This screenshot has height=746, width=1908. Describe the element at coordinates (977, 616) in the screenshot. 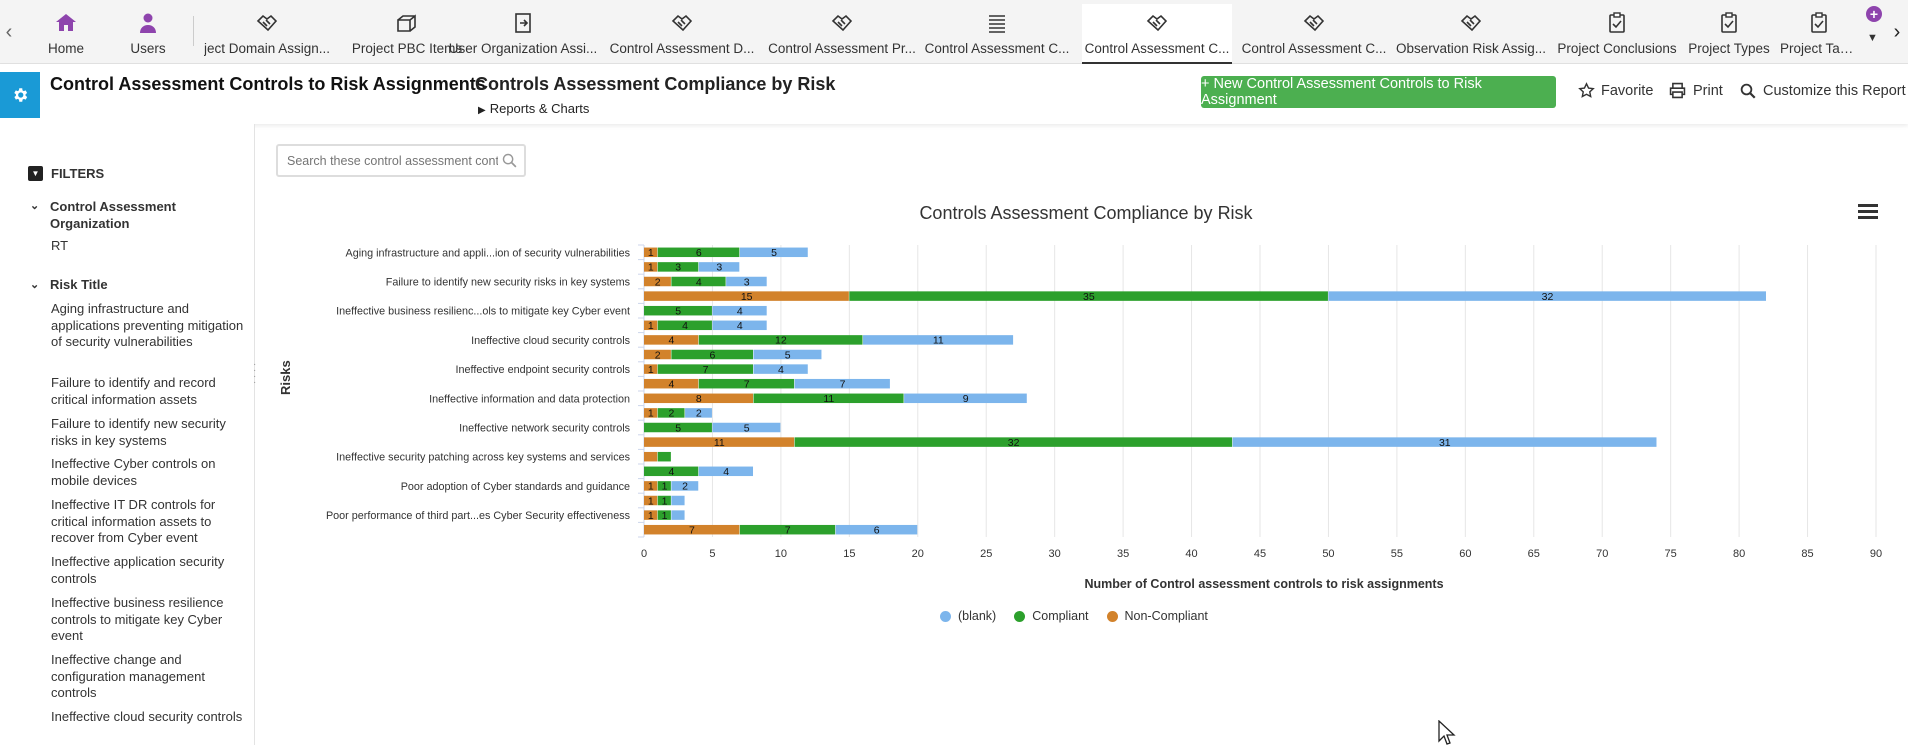

I see `legend-label: (blank)` at that location.